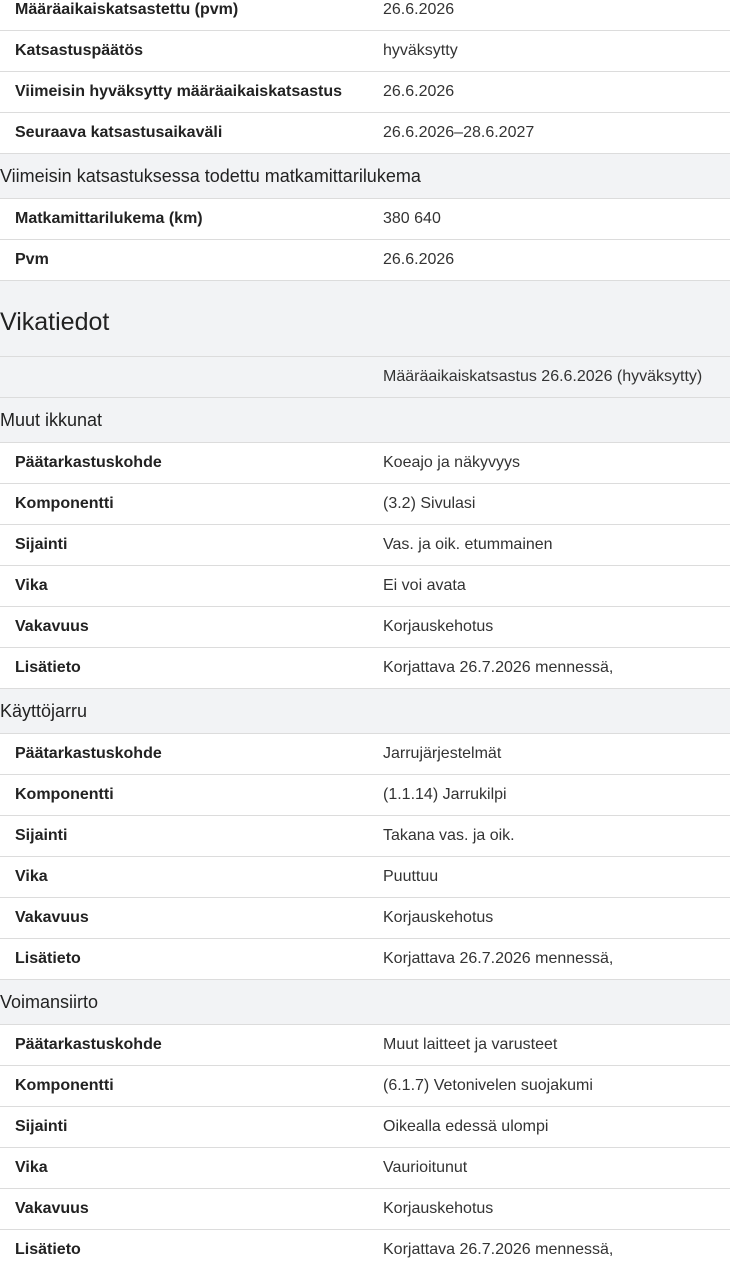  Describe the element at coordinates (412, 218) in the screenshot. I see `row-value: 380 640` at that location.